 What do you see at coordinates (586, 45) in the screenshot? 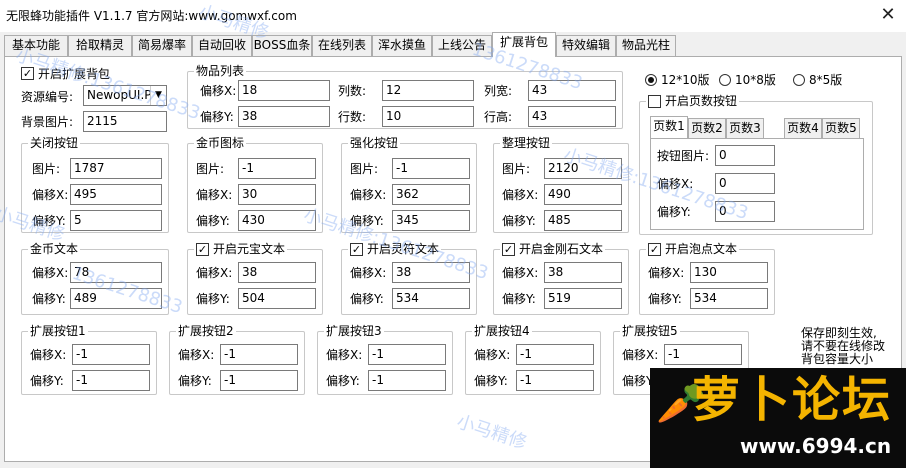
I see `tab-effects: 特效编辑` at bounding box center [586, 45].